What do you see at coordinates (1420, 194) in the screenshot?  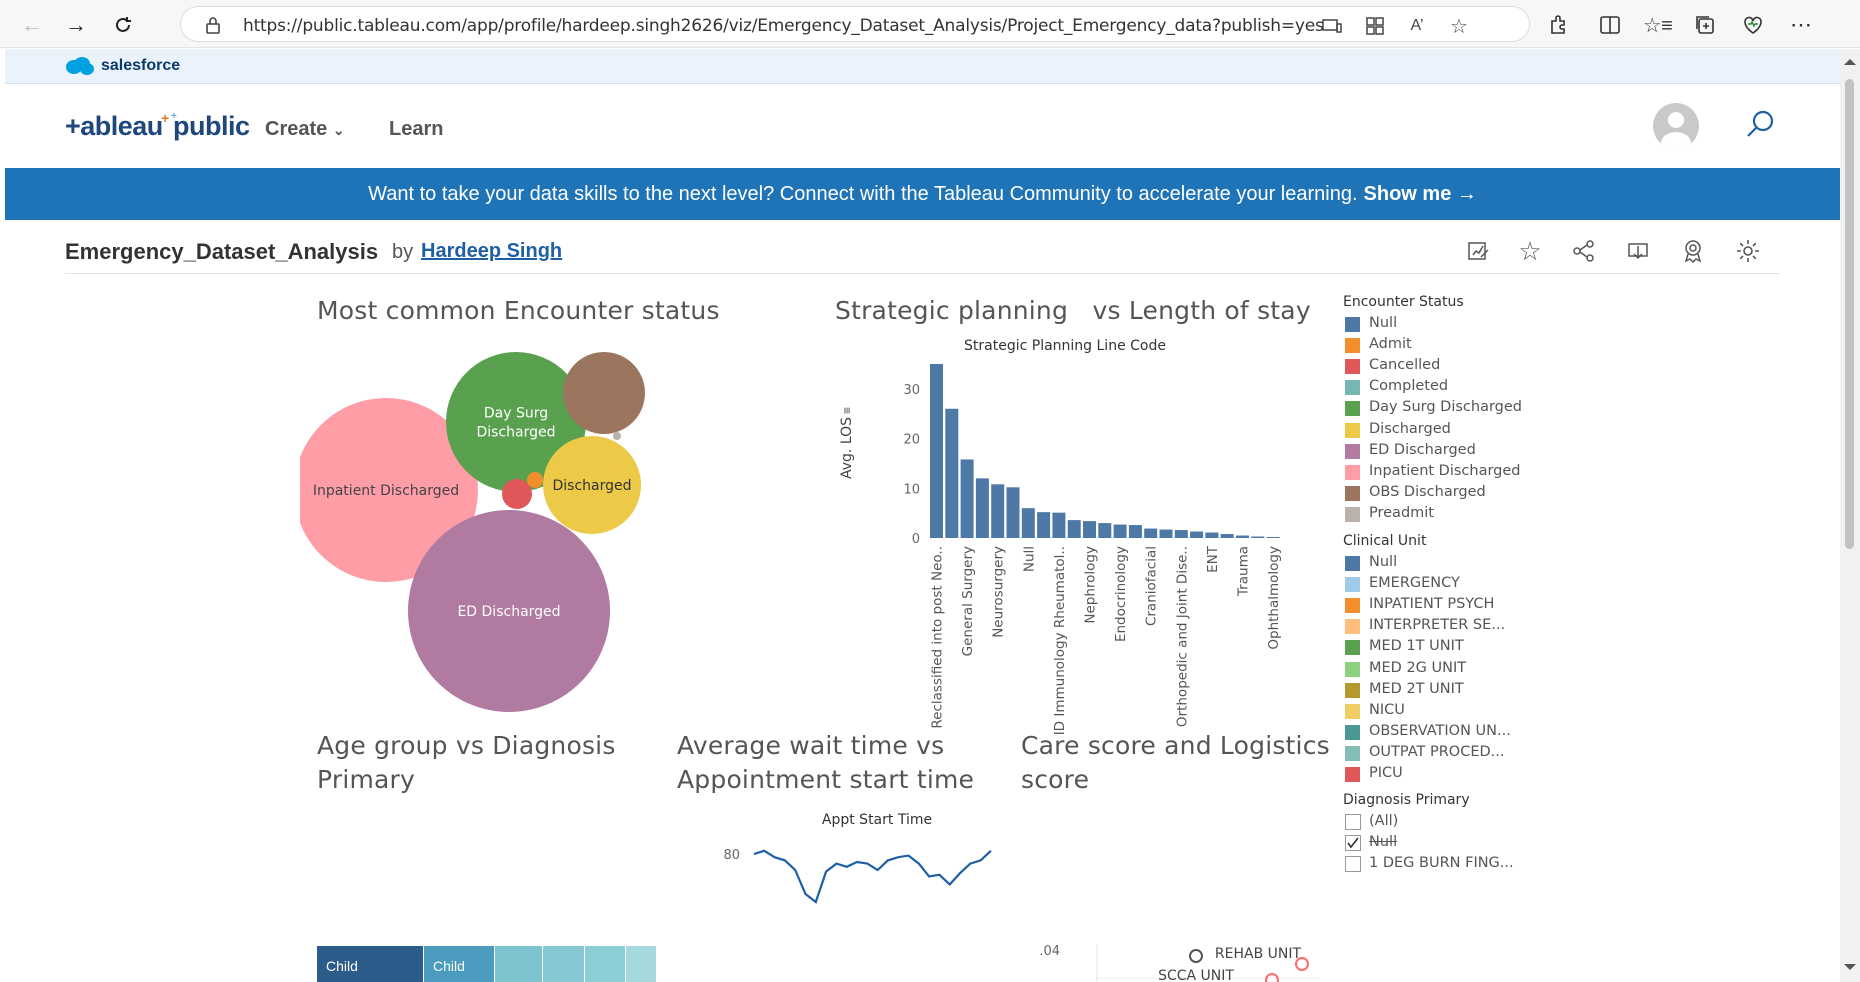 I see `show-me-link: Show me →` at bounding box center [1420, 194].